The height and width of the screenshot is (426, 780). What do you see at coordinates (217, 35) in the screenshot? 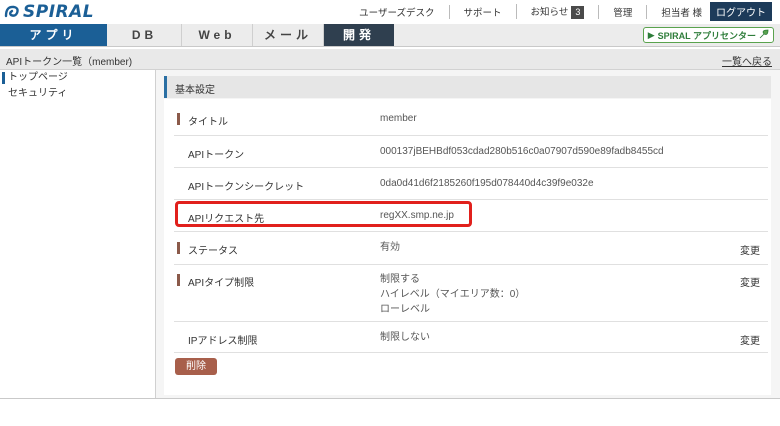
I see `tab-web: Web` at bounding box center [217, 35].